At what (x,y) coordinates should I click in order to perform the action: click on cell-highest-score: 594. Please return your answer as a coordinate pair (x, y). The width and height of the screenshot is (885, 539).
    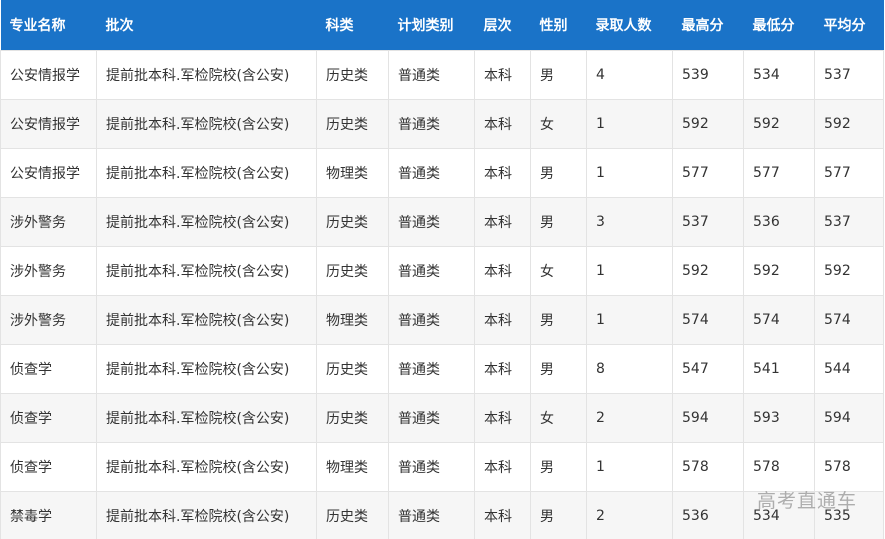
    Looking at the image, I should click on (708, 417).